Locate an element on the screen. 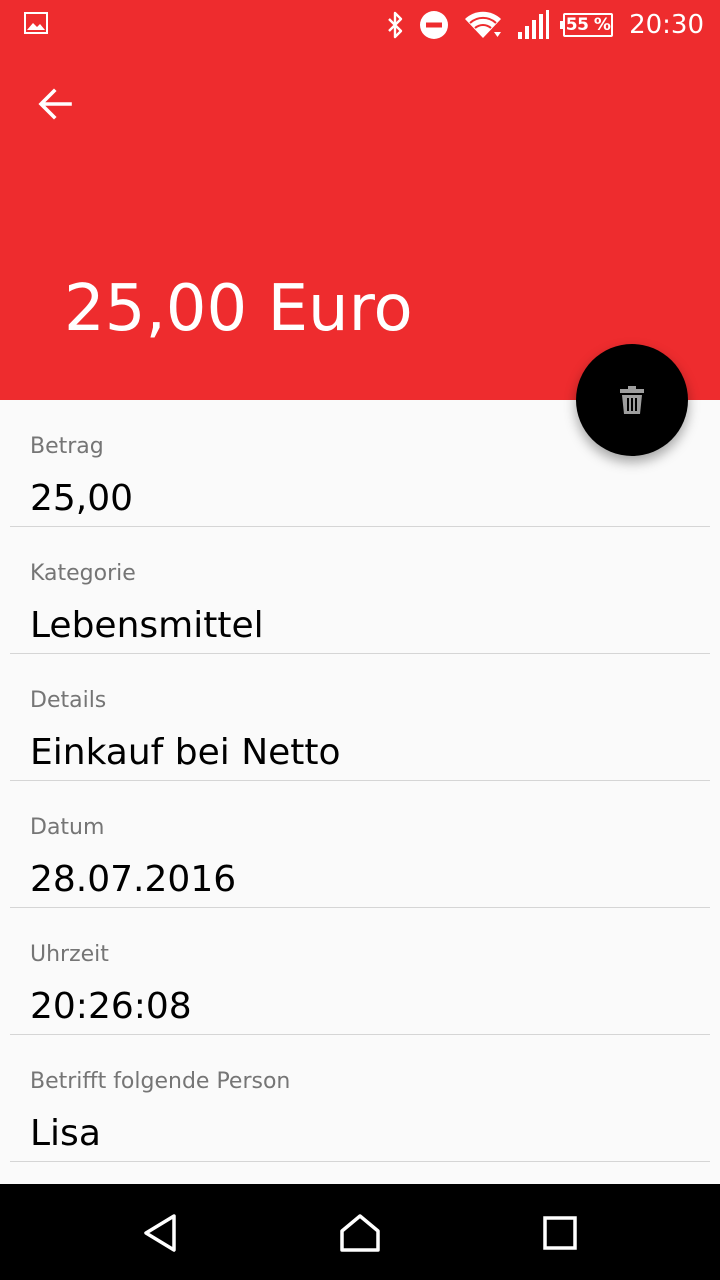 This screenshot has height=1280, width=720. do-not-disturb-icon is located at coordinates (434, 25).